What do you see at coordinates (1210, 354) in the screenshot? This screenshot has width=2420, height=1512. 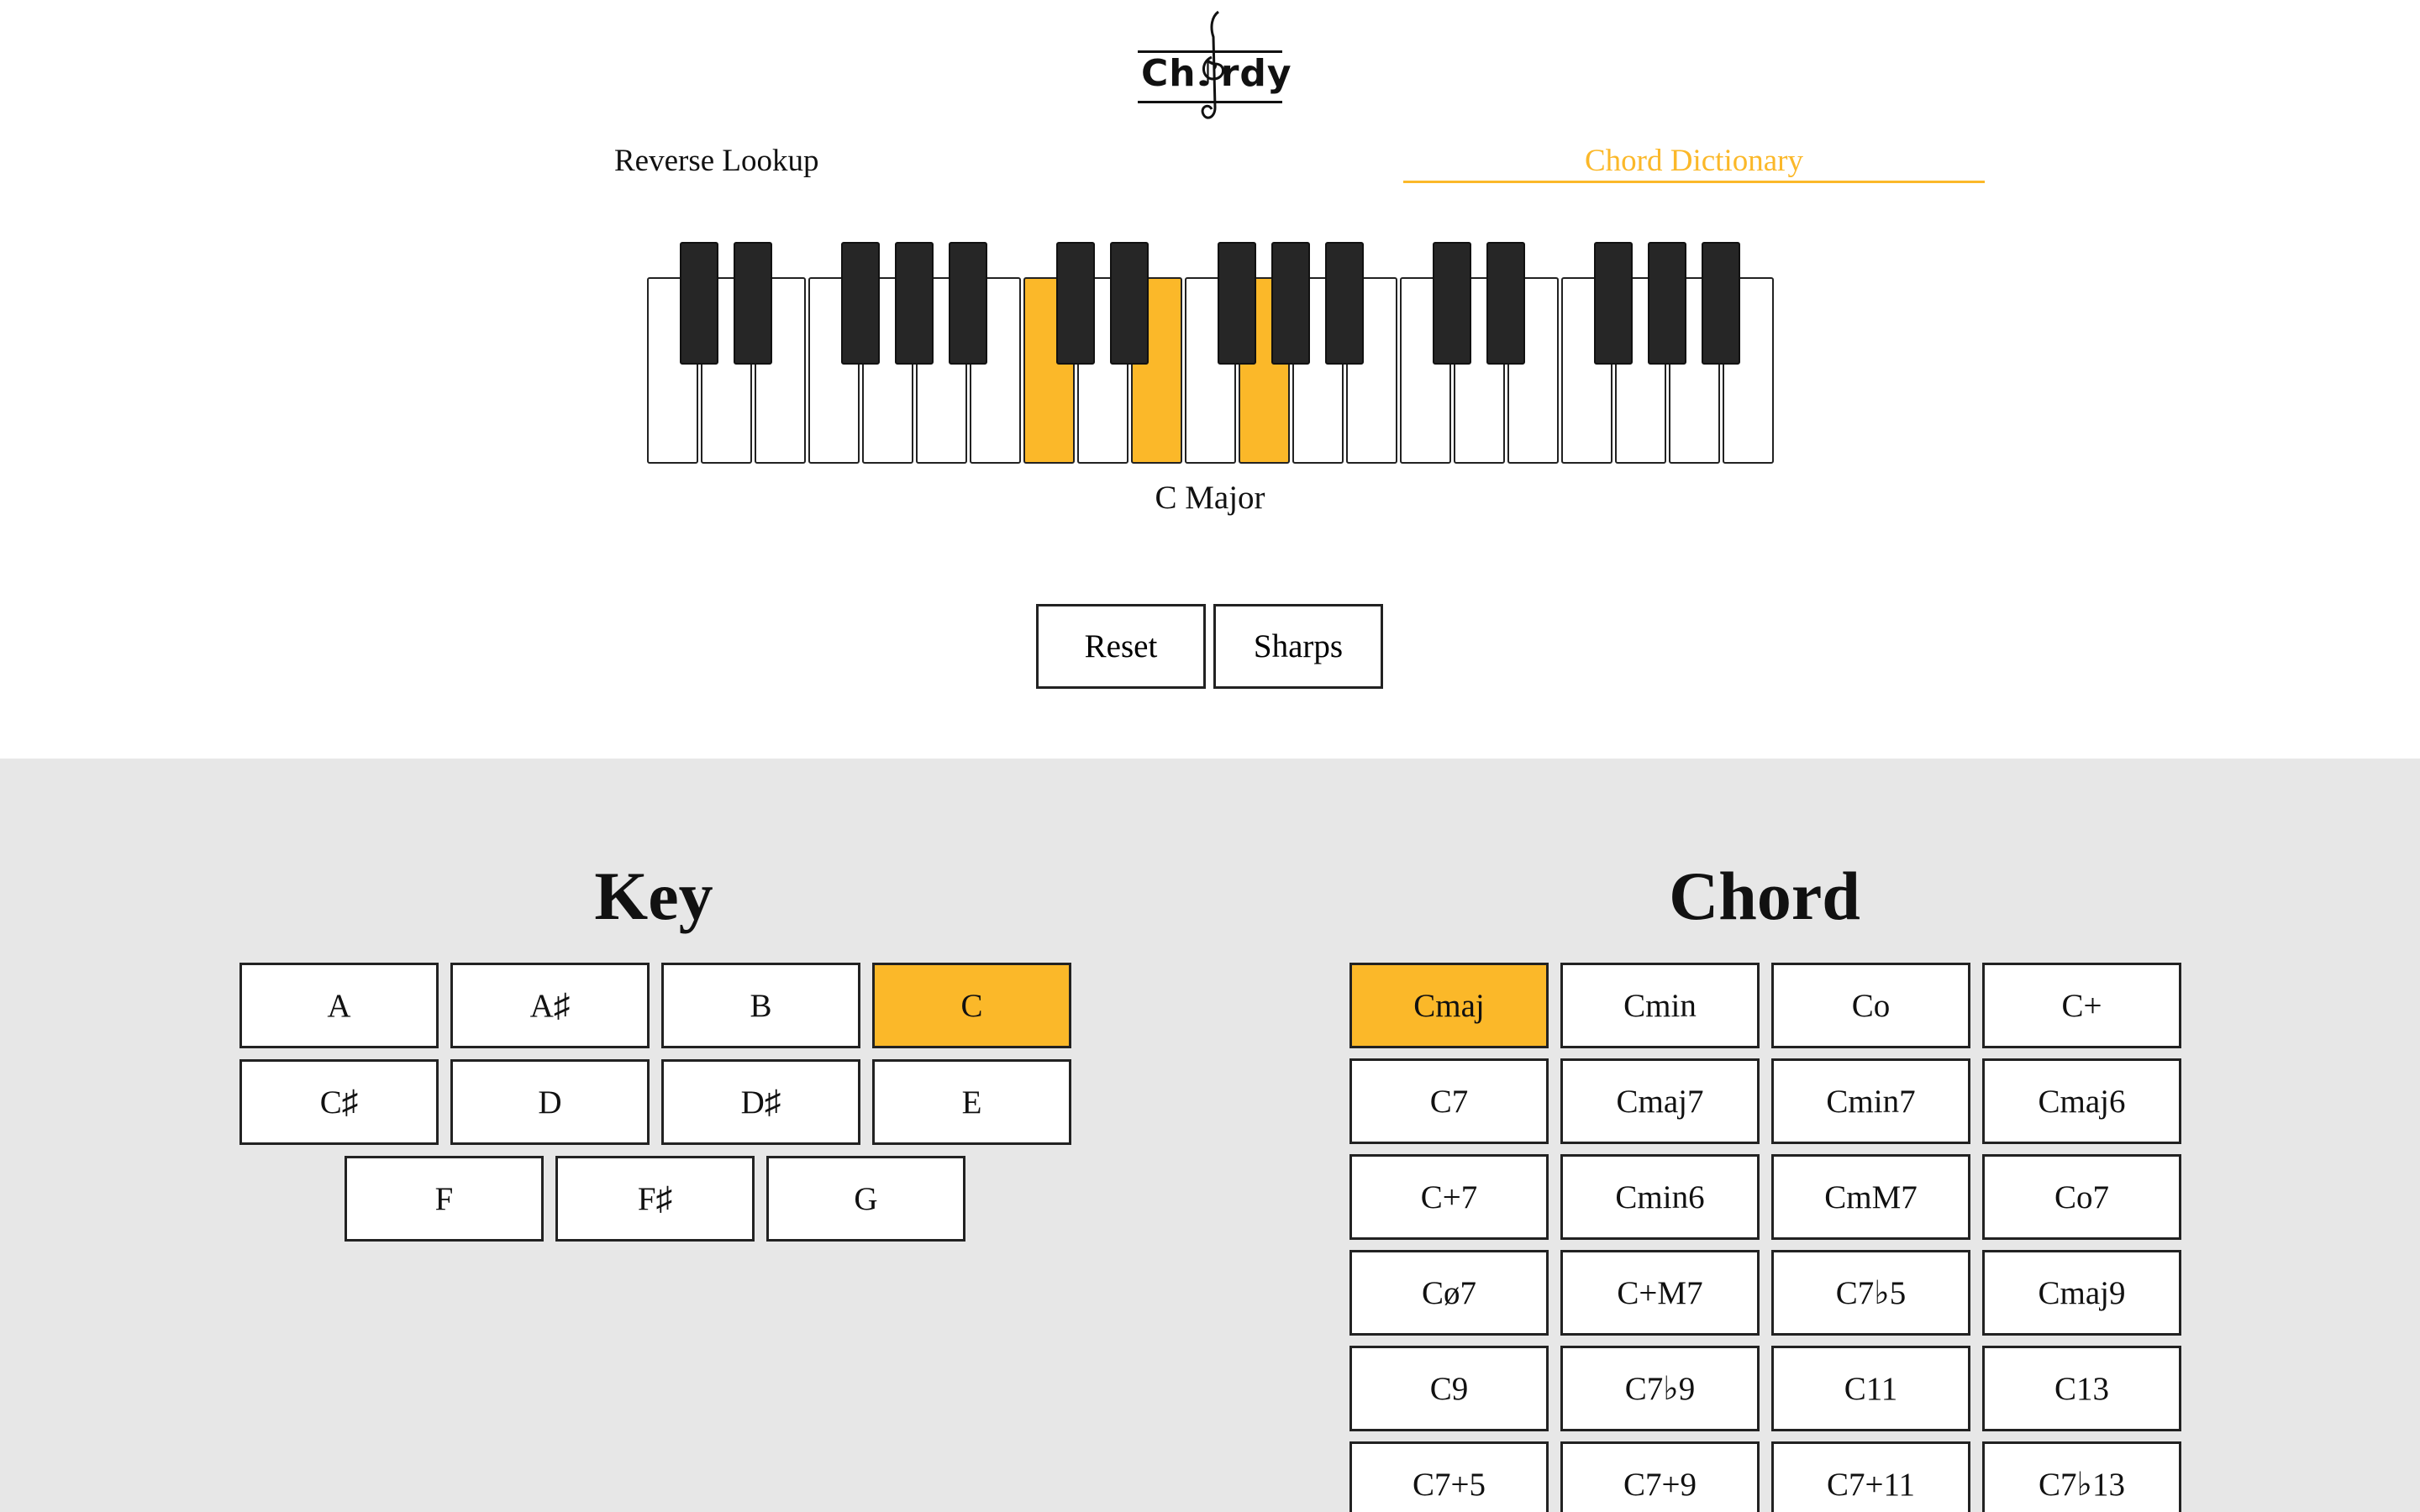 I see `piano-keyboard` at bounding box center [1210, 354].